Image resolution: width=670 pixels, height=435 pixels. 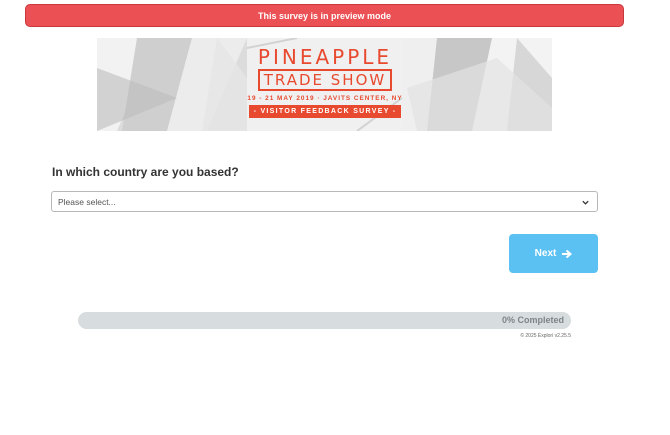 I want to click on survey-ribbon: - VISITOR FEEDBACK SURVEY -, so click(x=325, y=111).